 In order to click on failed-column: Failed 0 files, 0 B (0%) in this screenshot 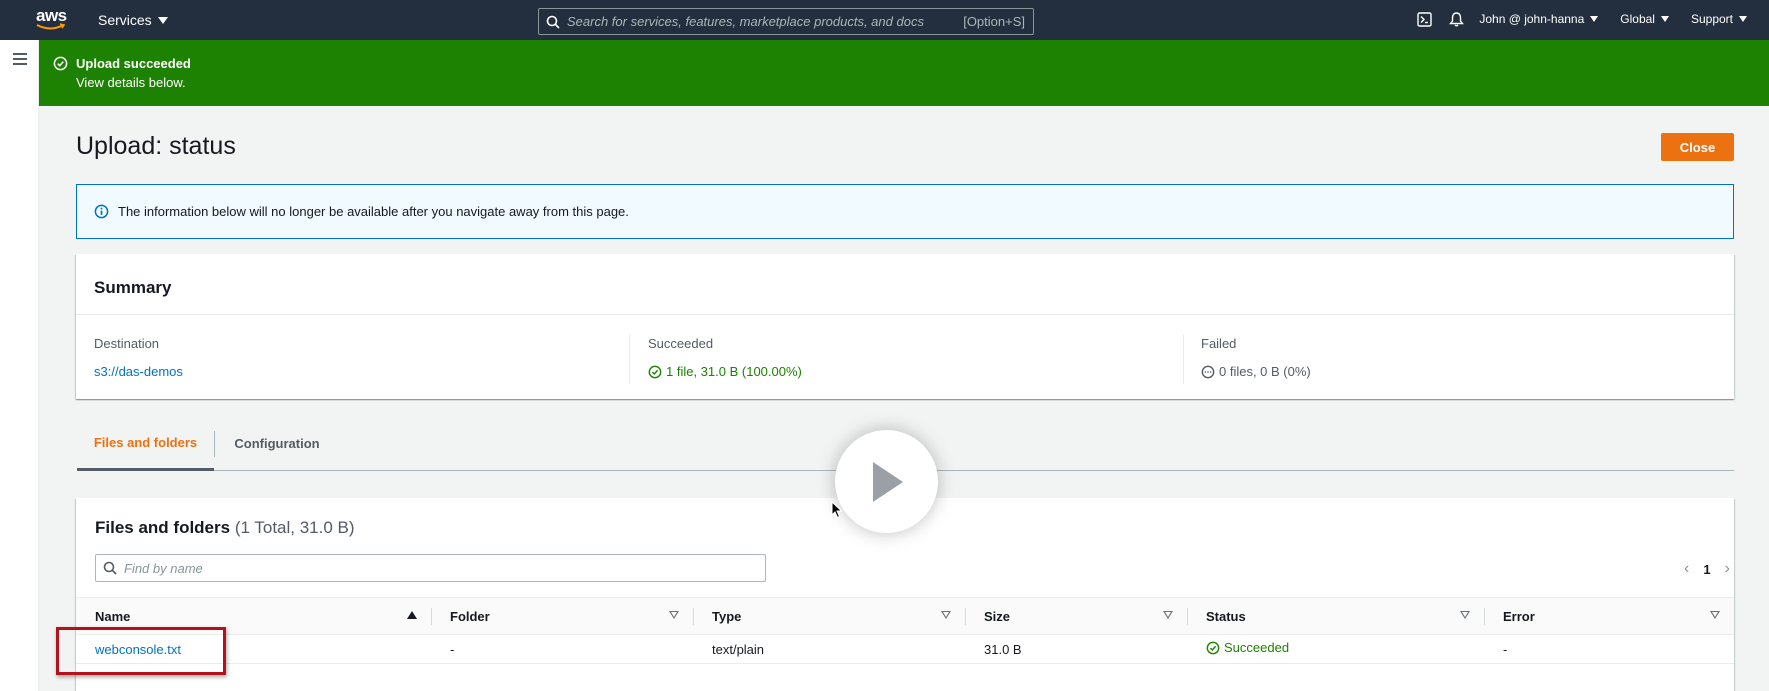, I will do `click(1256, 357)`.